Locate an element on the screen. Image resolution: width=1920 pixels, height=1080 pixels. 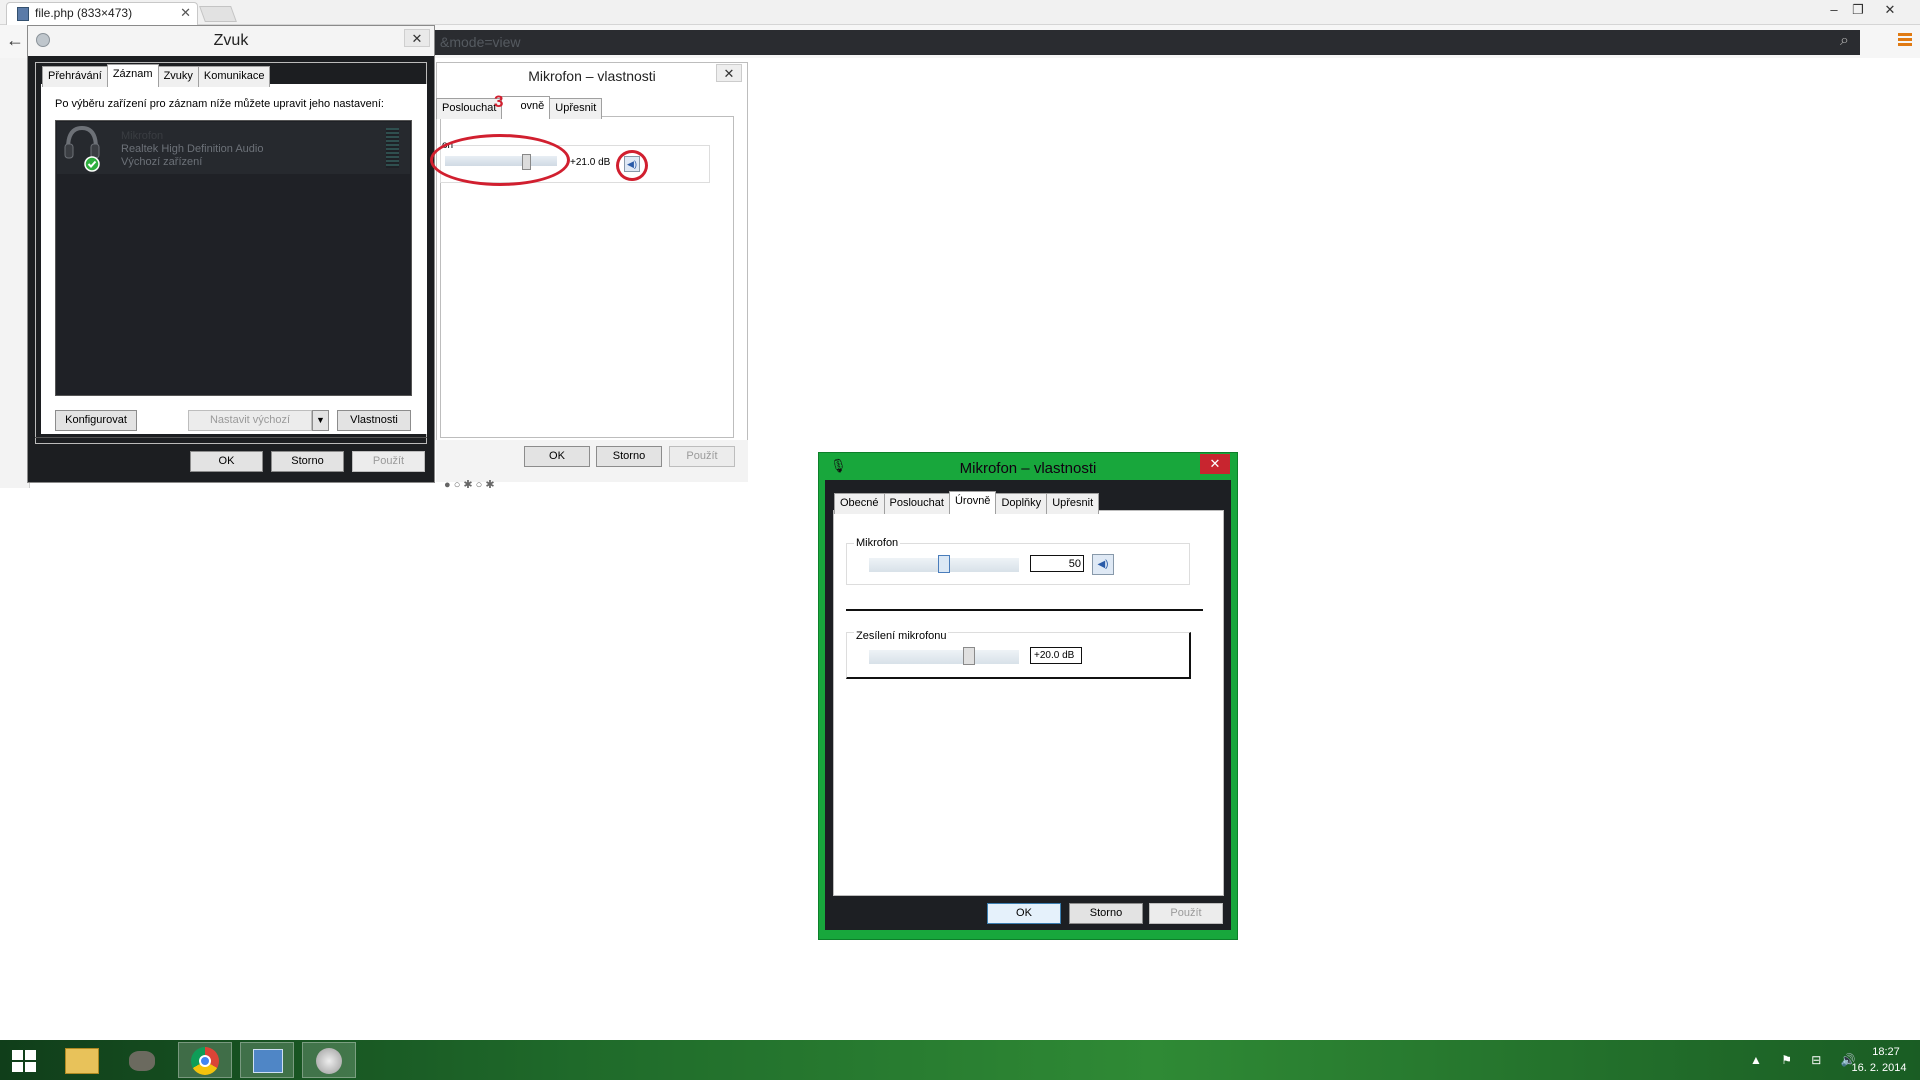
mic-back-close-button: ✕ is located at coordinates (729, 73).